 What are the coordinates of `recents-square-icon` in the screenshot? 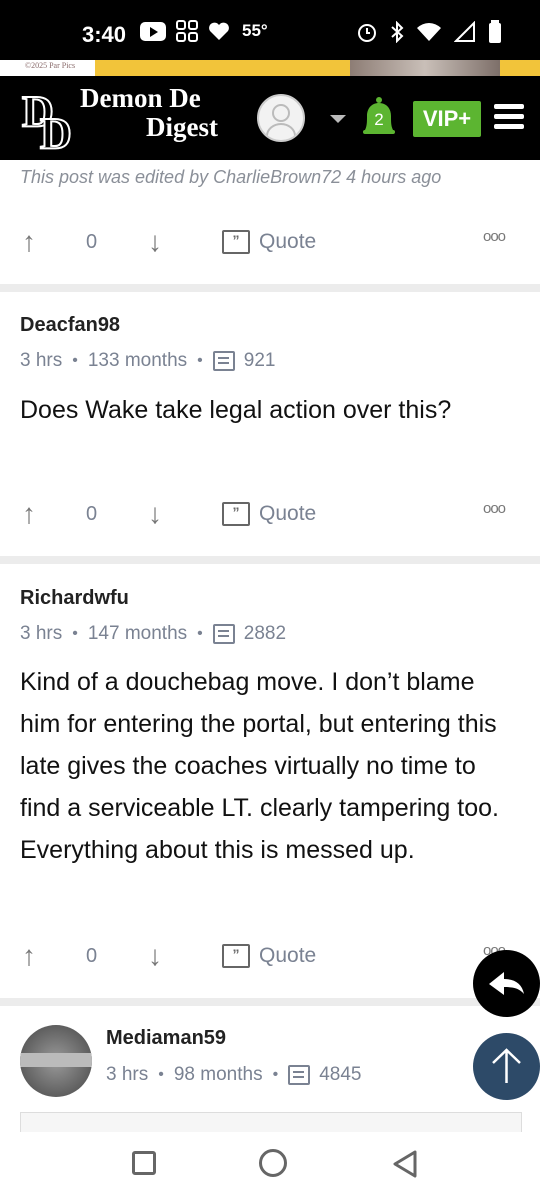 It's located at (144, 1163).